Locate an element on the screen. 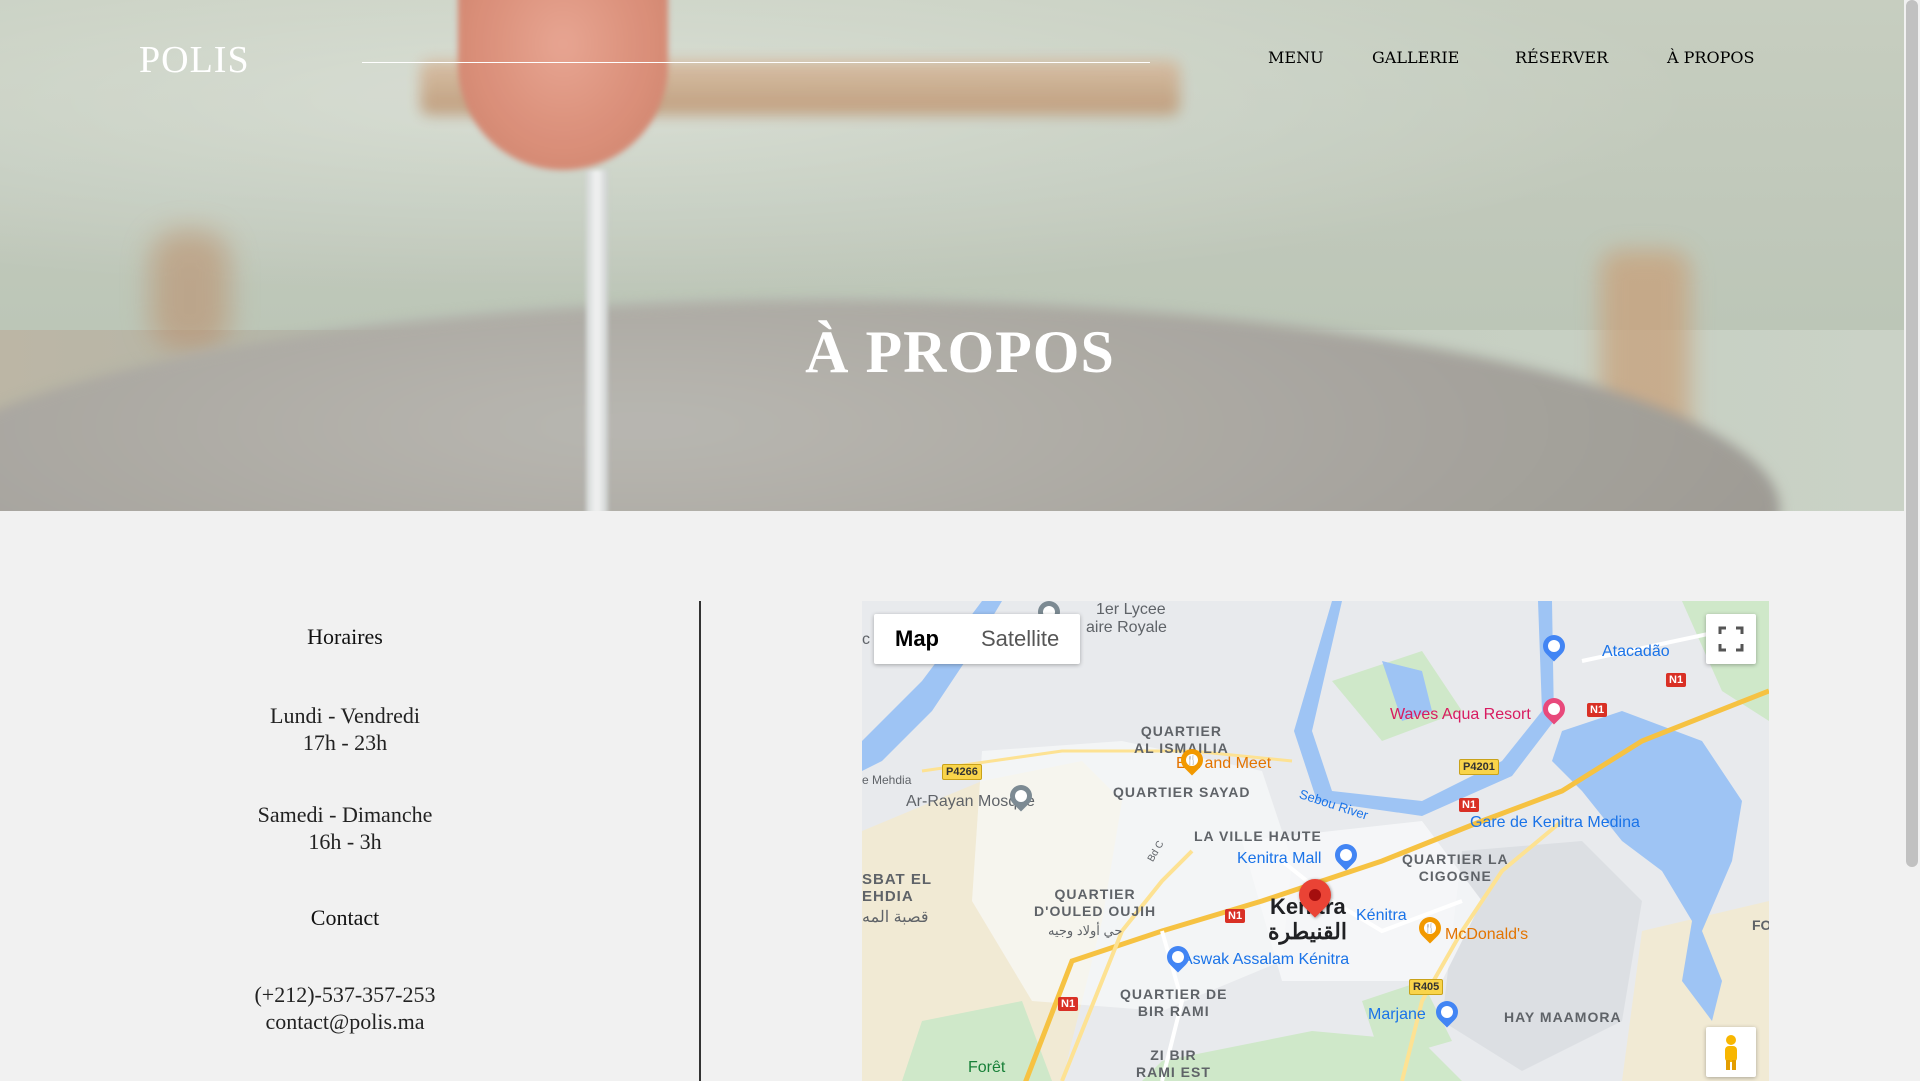  page-title: À PROPOS is located at coordinates (960, 352).